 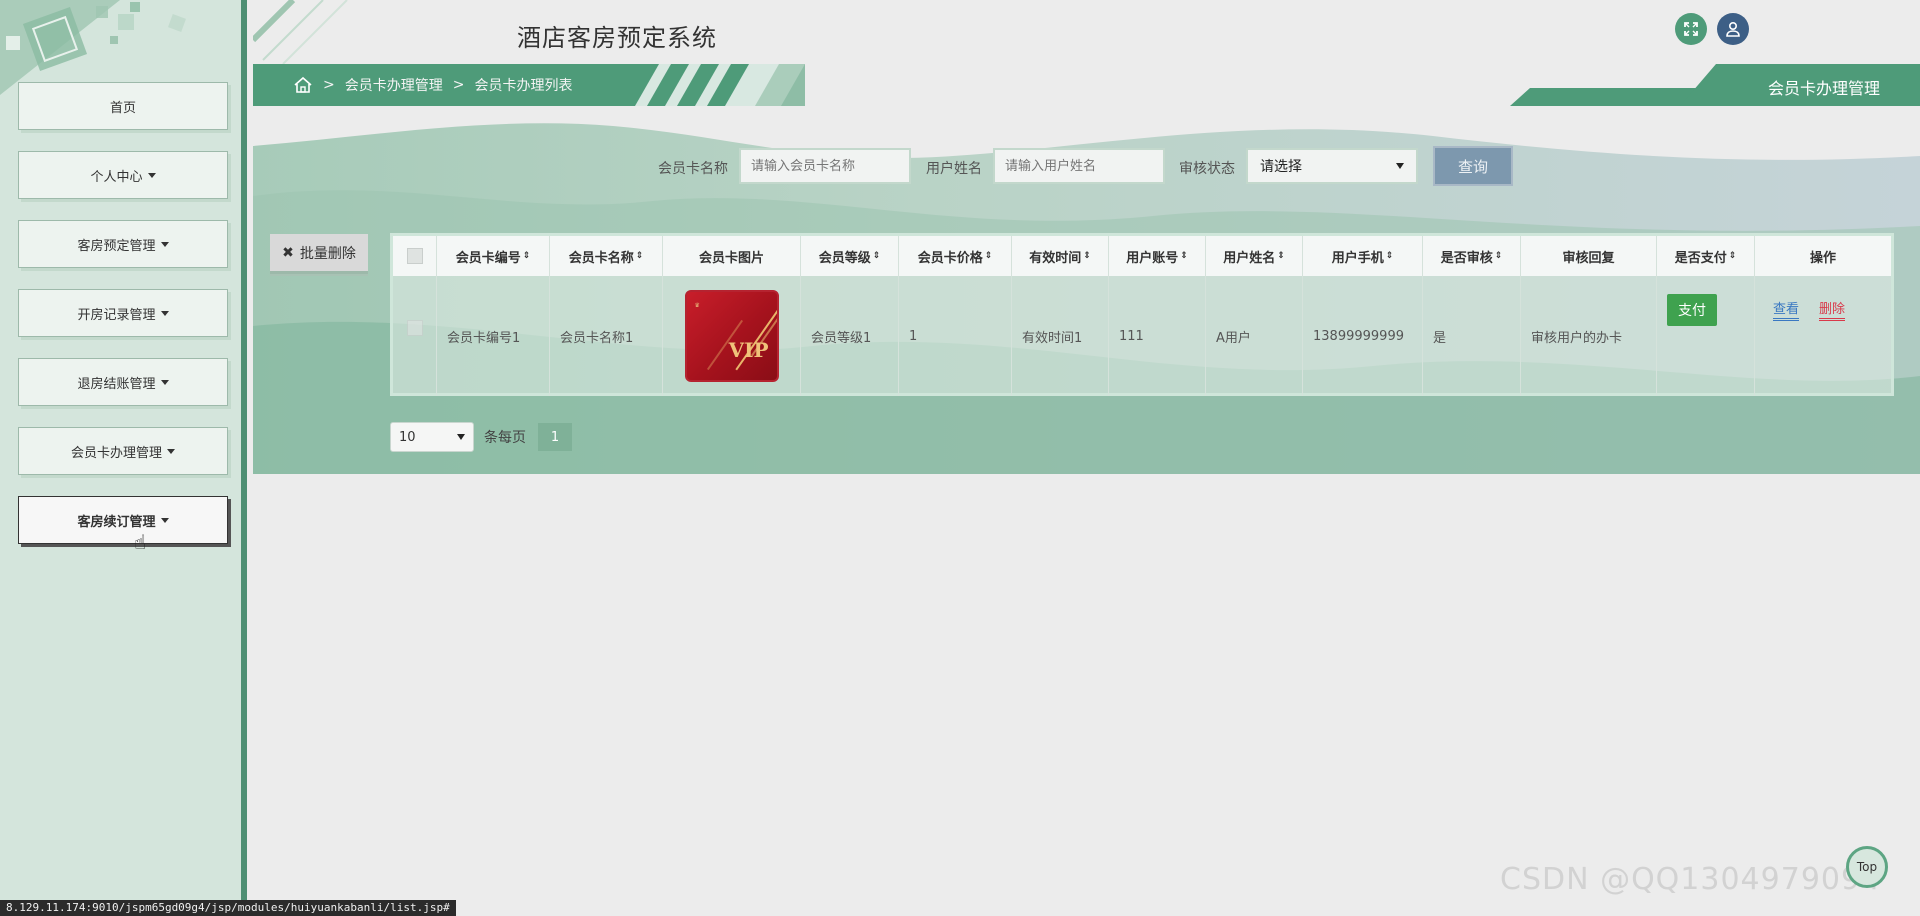 What do you see at coordinates (319, 254) in the screenshot?
I see `batch-delete-button: ✖ 批量删除` at bounding box center [319, 254].